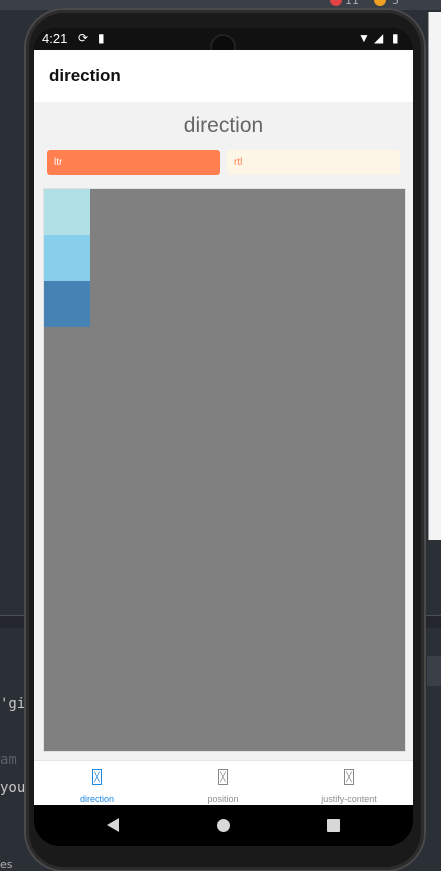  What do you see at coordinates (55, 38) in the screenshot?
I see `status-time: 4:21` at bounding box center [55, 38].